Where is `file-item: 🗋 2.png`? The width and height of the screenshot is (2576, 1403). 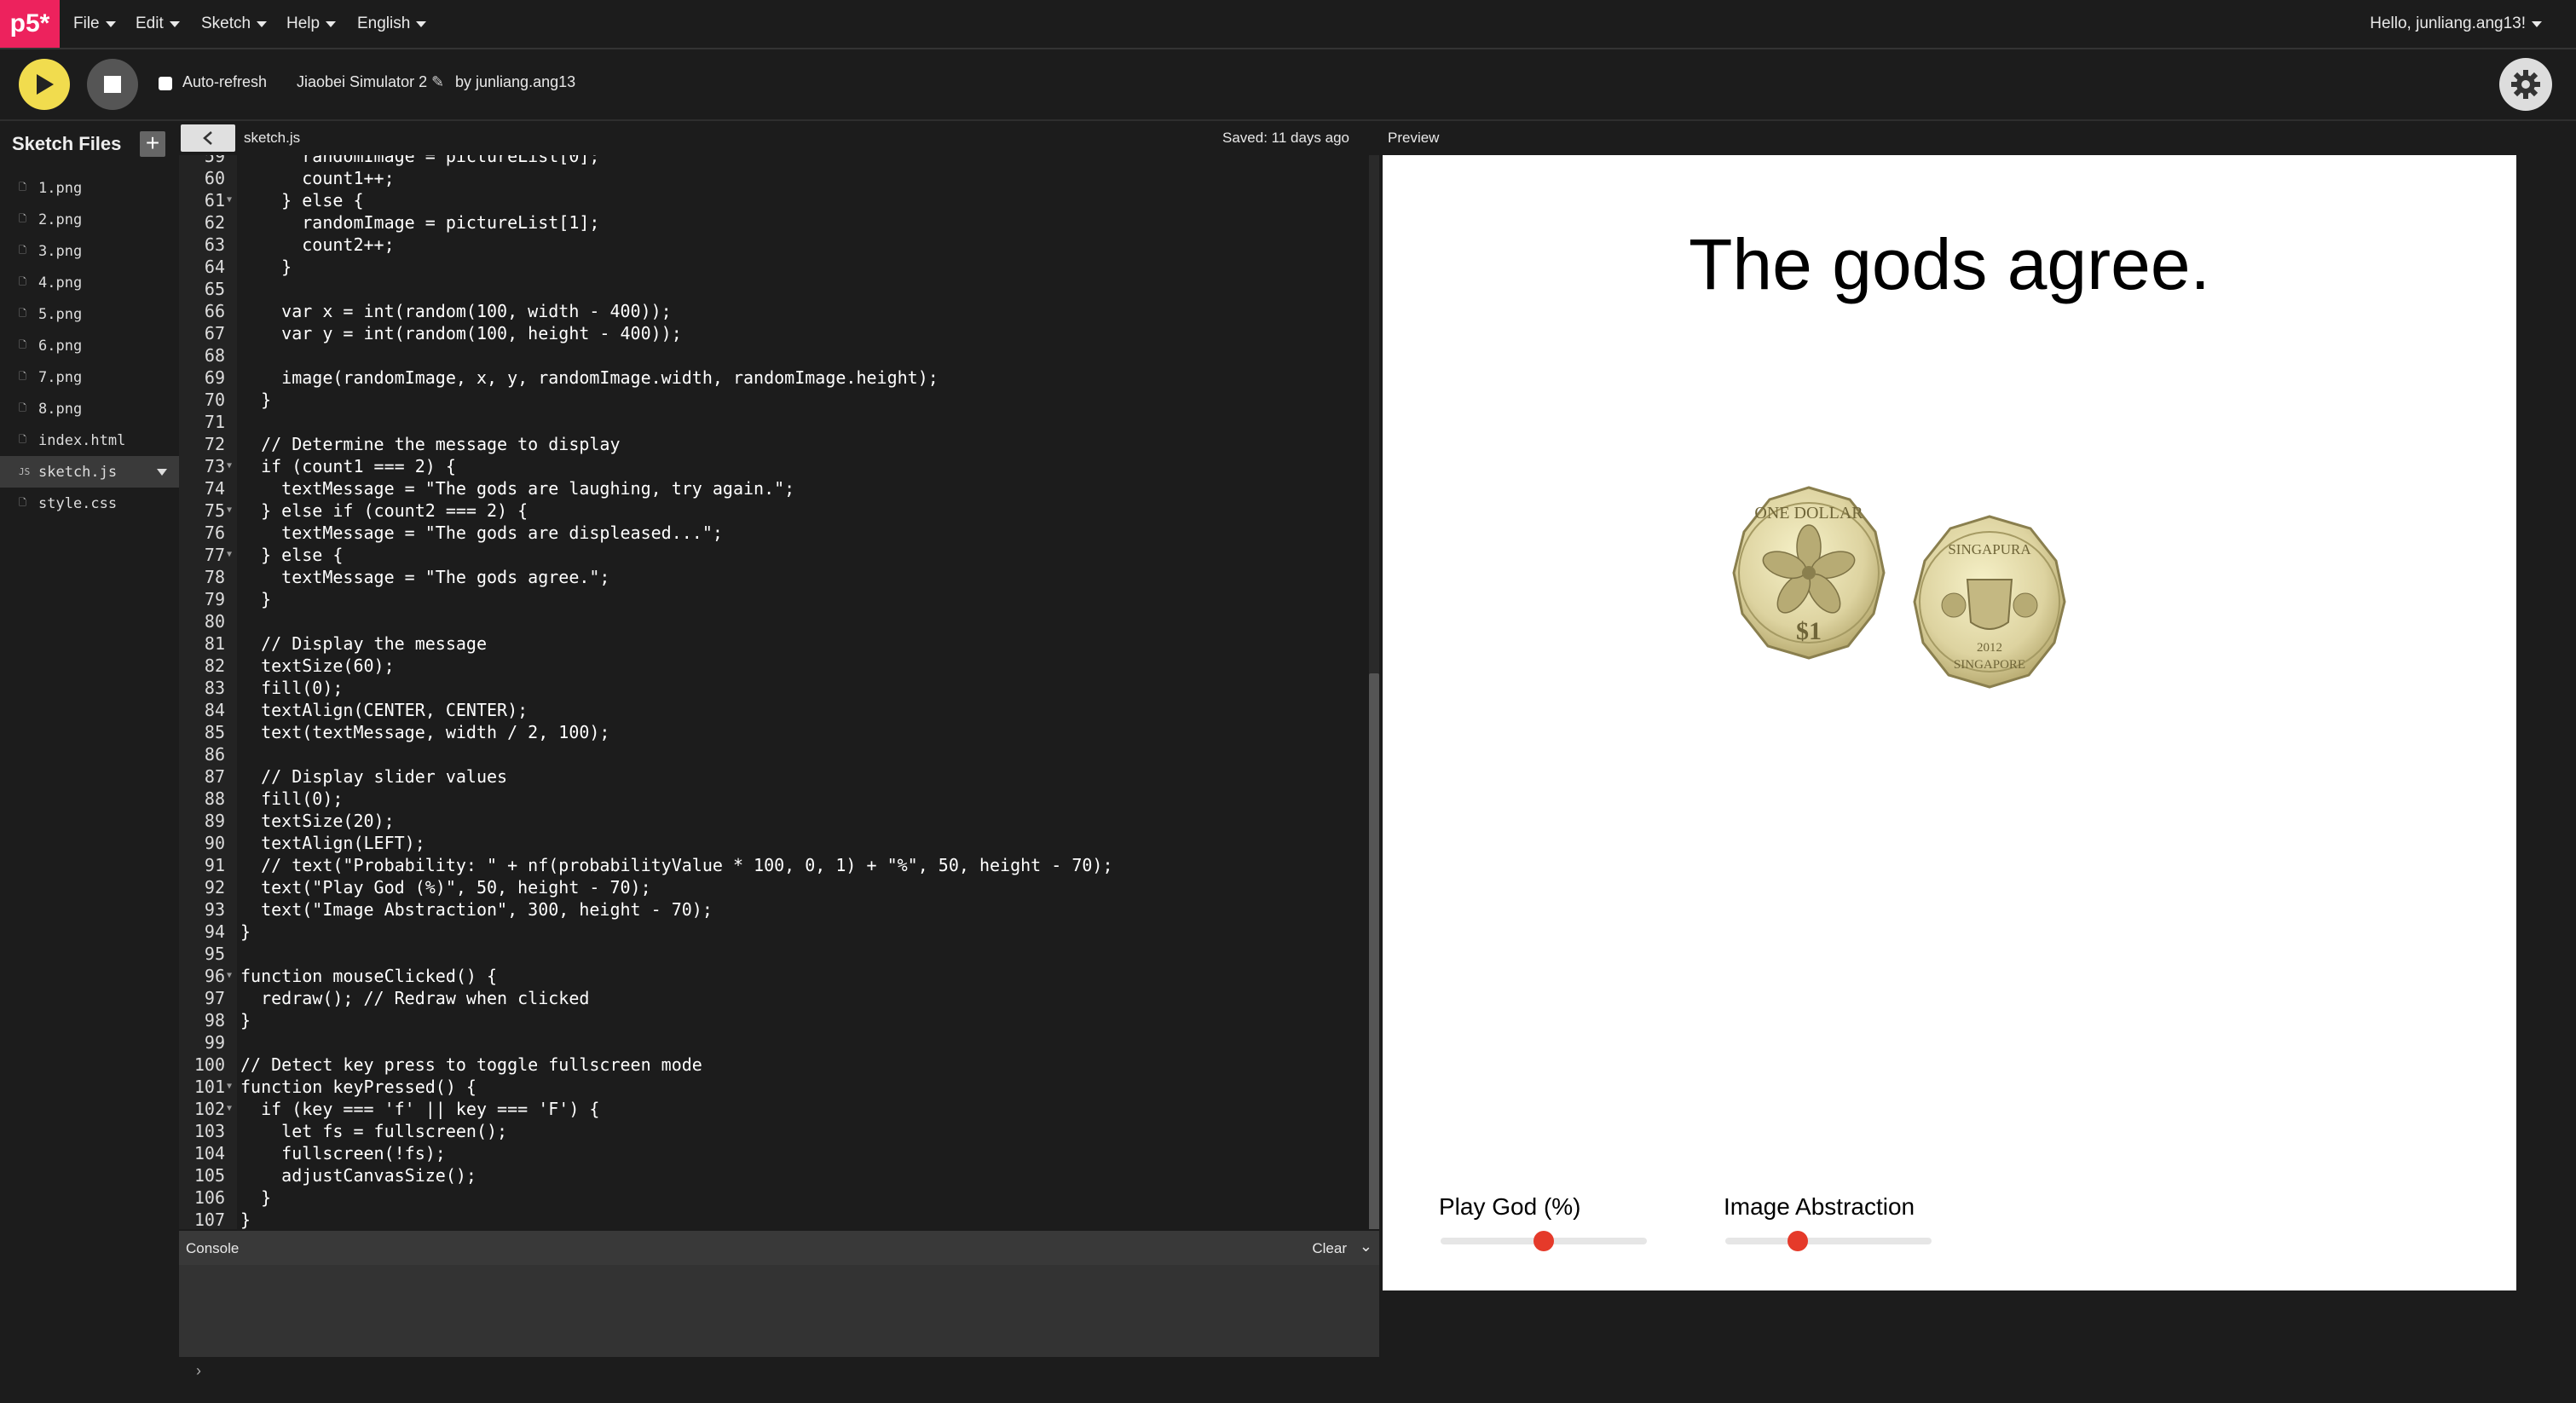
file-item: 🗋 2.png is located at coordinates (89, 219).